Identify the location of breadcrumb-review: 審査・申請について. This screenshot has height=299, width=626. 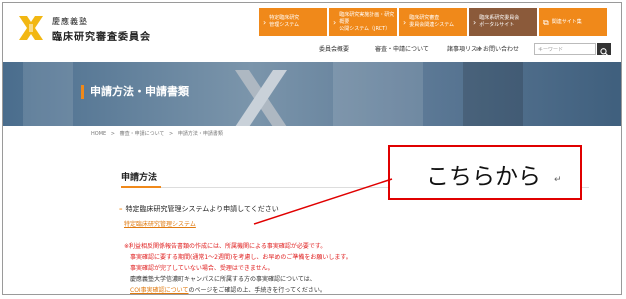
(142, 134).